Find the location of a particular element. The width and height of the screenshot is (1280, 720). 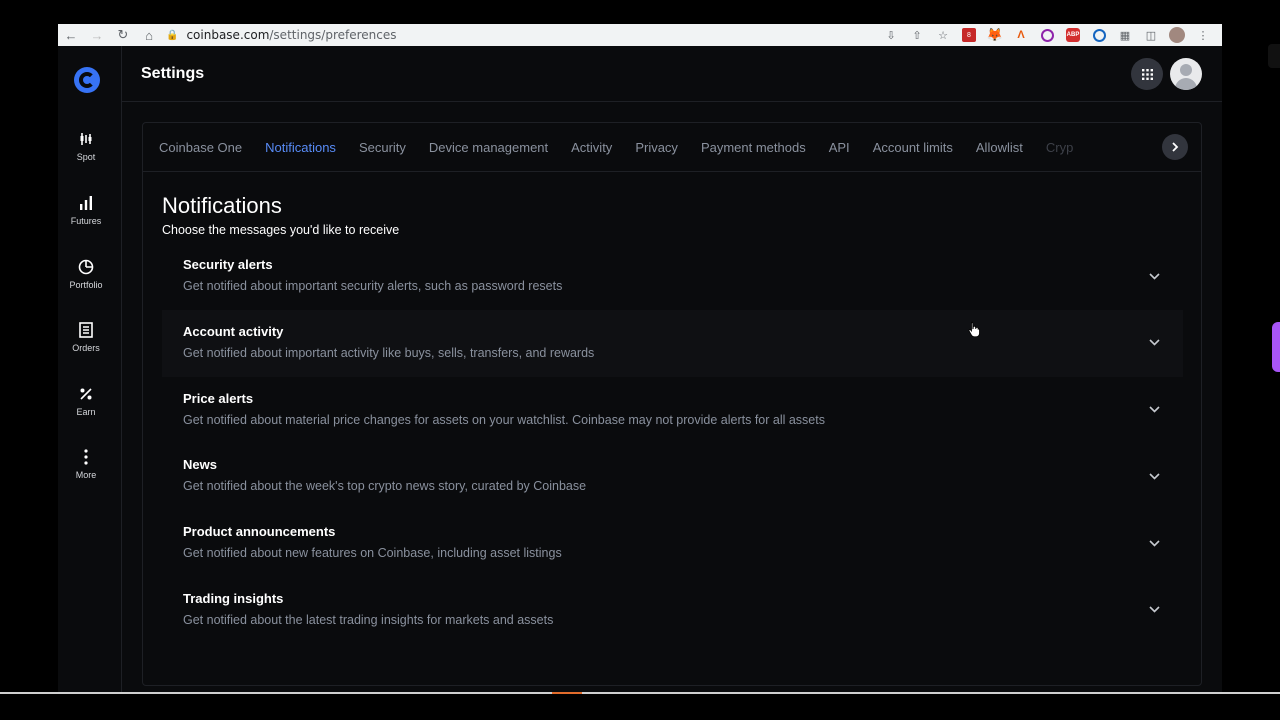

extension-red-icon: 8 is located at coordinates (969, 35).